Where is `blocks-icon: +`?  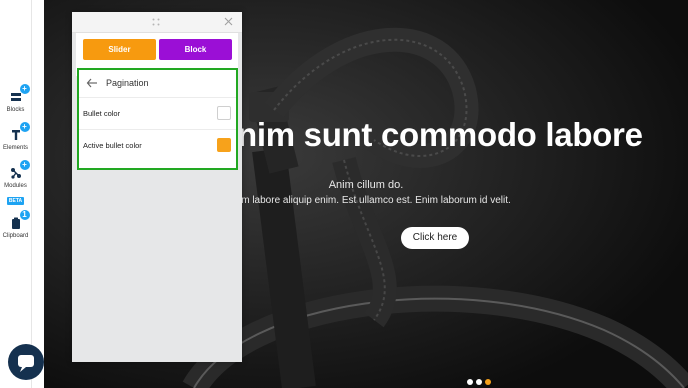
blocks-icon: + is located at coordinates (19, 94).